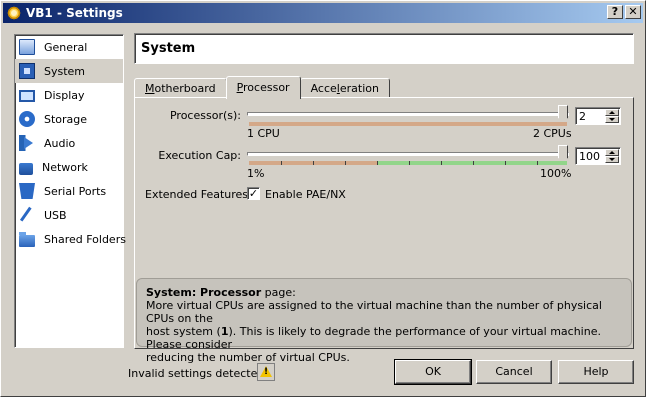  Describe the element at coordinates (204, 292) in the screenshot. I see `info-title-bold: System: Processor` at that location.